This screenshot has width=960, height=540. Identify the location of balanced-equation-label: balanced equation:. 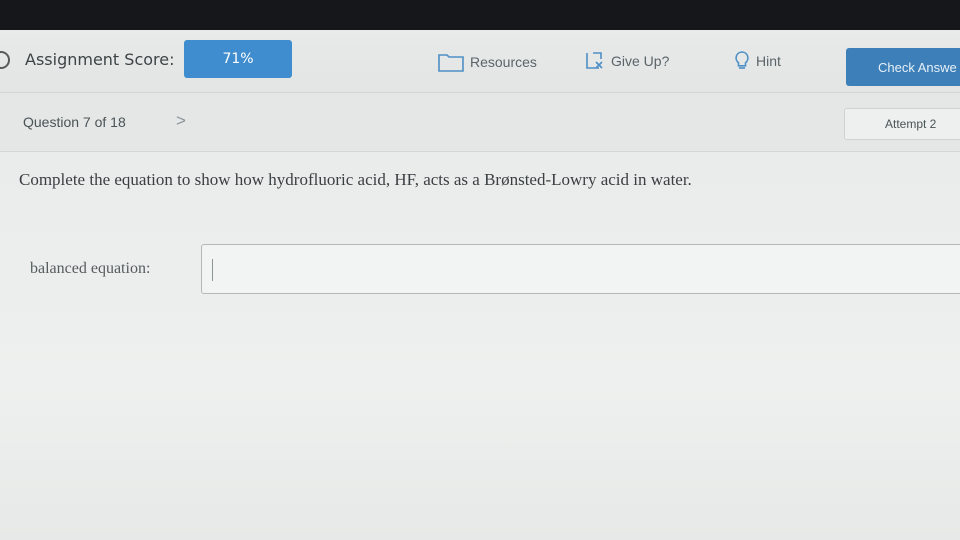
(90, 268).